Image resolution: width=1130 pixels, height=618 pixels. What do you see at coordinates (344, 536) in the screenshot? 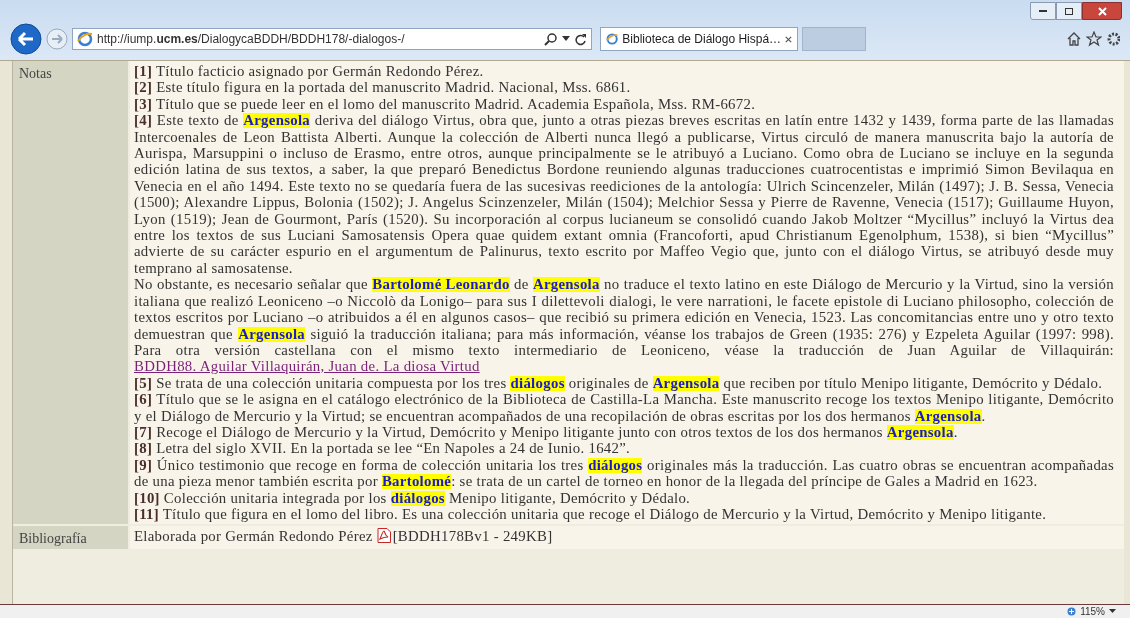
I see `note-paragraph: Elaborada por Germán Redondo Pérez [BDDH178Bv1 - 249KB]` at bounding box center [344, 536].